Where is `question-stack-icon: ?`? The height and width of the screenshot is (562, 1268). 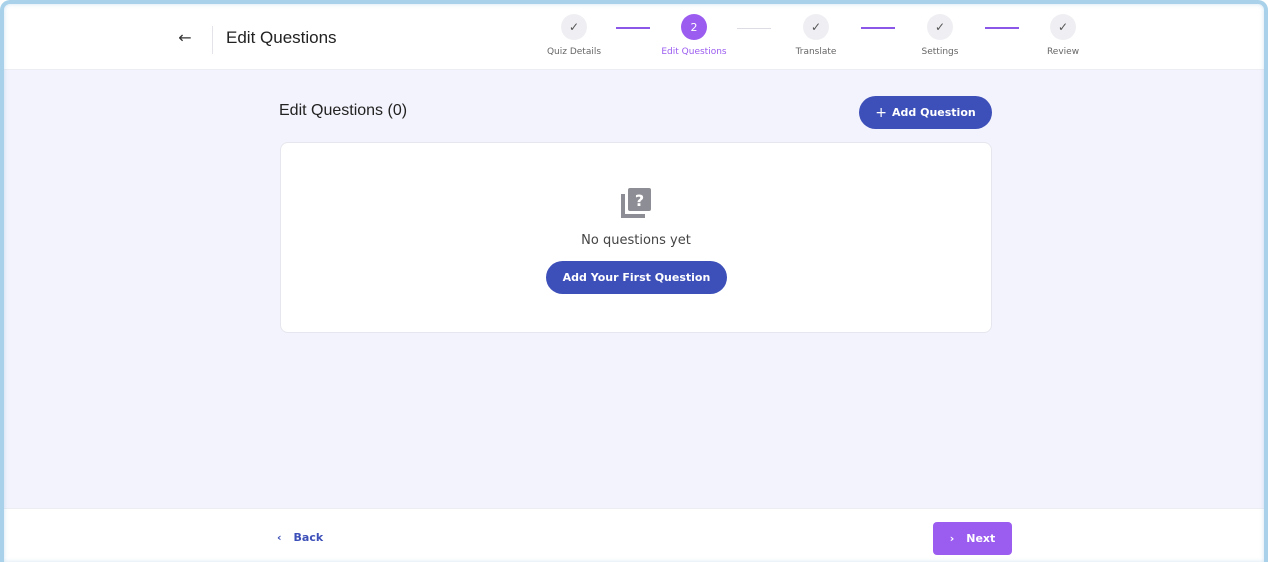 question-stack-icon: ? is located at coordinates (636, 203).